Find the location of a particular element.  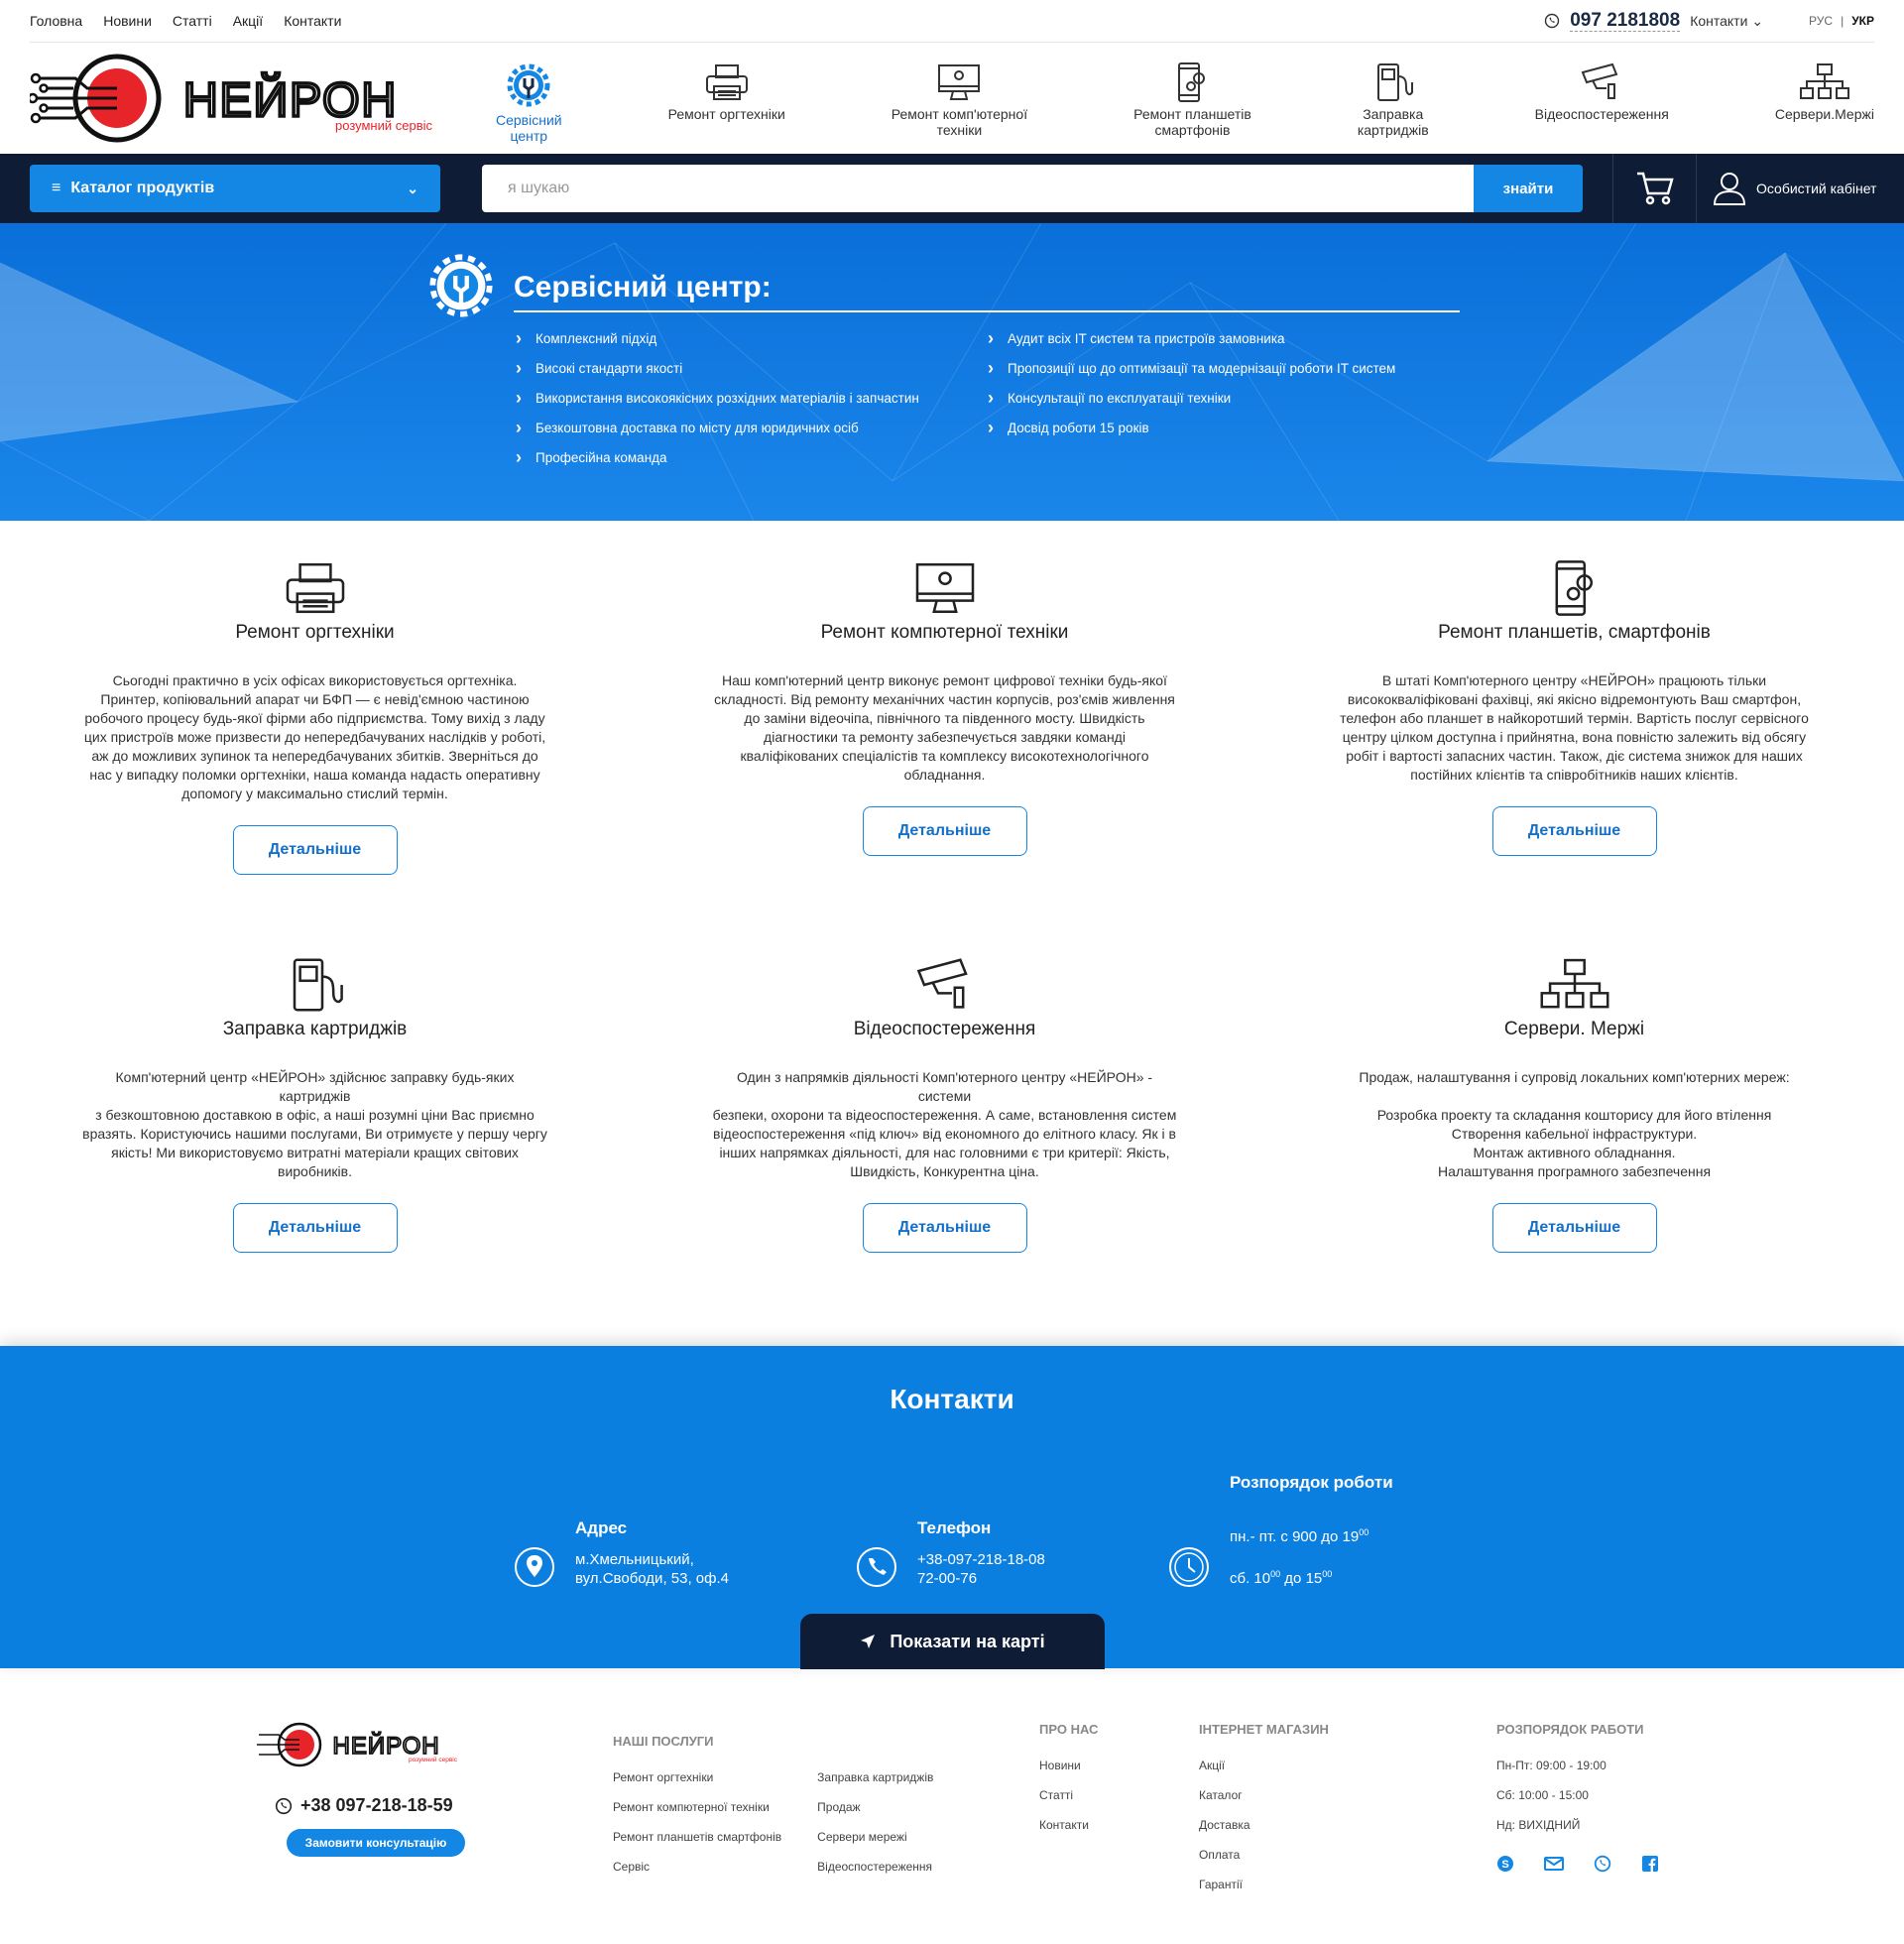

nav-news: Новини is located at coordinates (127, 21).